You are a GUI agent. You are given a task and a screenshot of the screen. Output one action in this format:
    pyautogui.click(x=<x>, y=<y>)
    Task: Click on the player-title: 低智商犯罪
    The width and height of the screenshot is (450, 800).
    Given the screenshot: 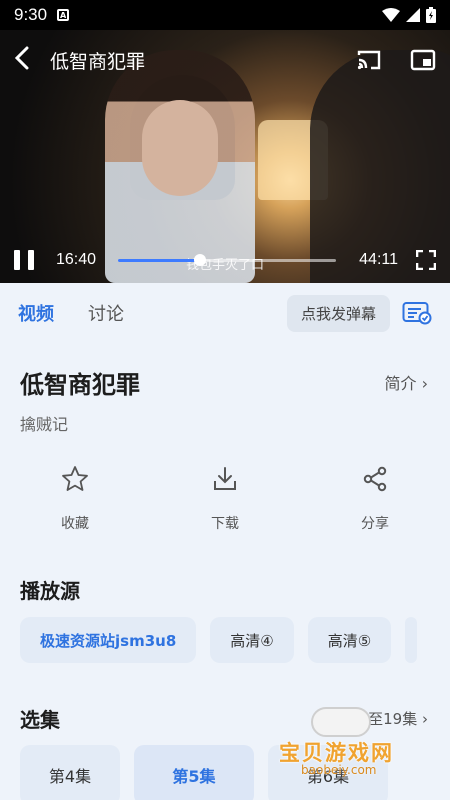 What is the action you would take?
    pyautogui.click(x=98, y=61)
    